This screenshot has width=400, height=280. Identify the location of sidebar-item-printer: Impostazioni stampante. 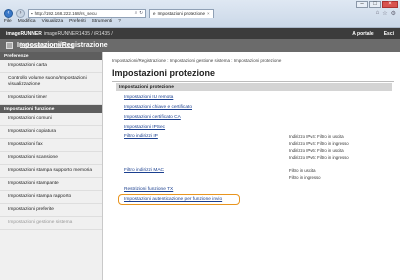
(51, 184).